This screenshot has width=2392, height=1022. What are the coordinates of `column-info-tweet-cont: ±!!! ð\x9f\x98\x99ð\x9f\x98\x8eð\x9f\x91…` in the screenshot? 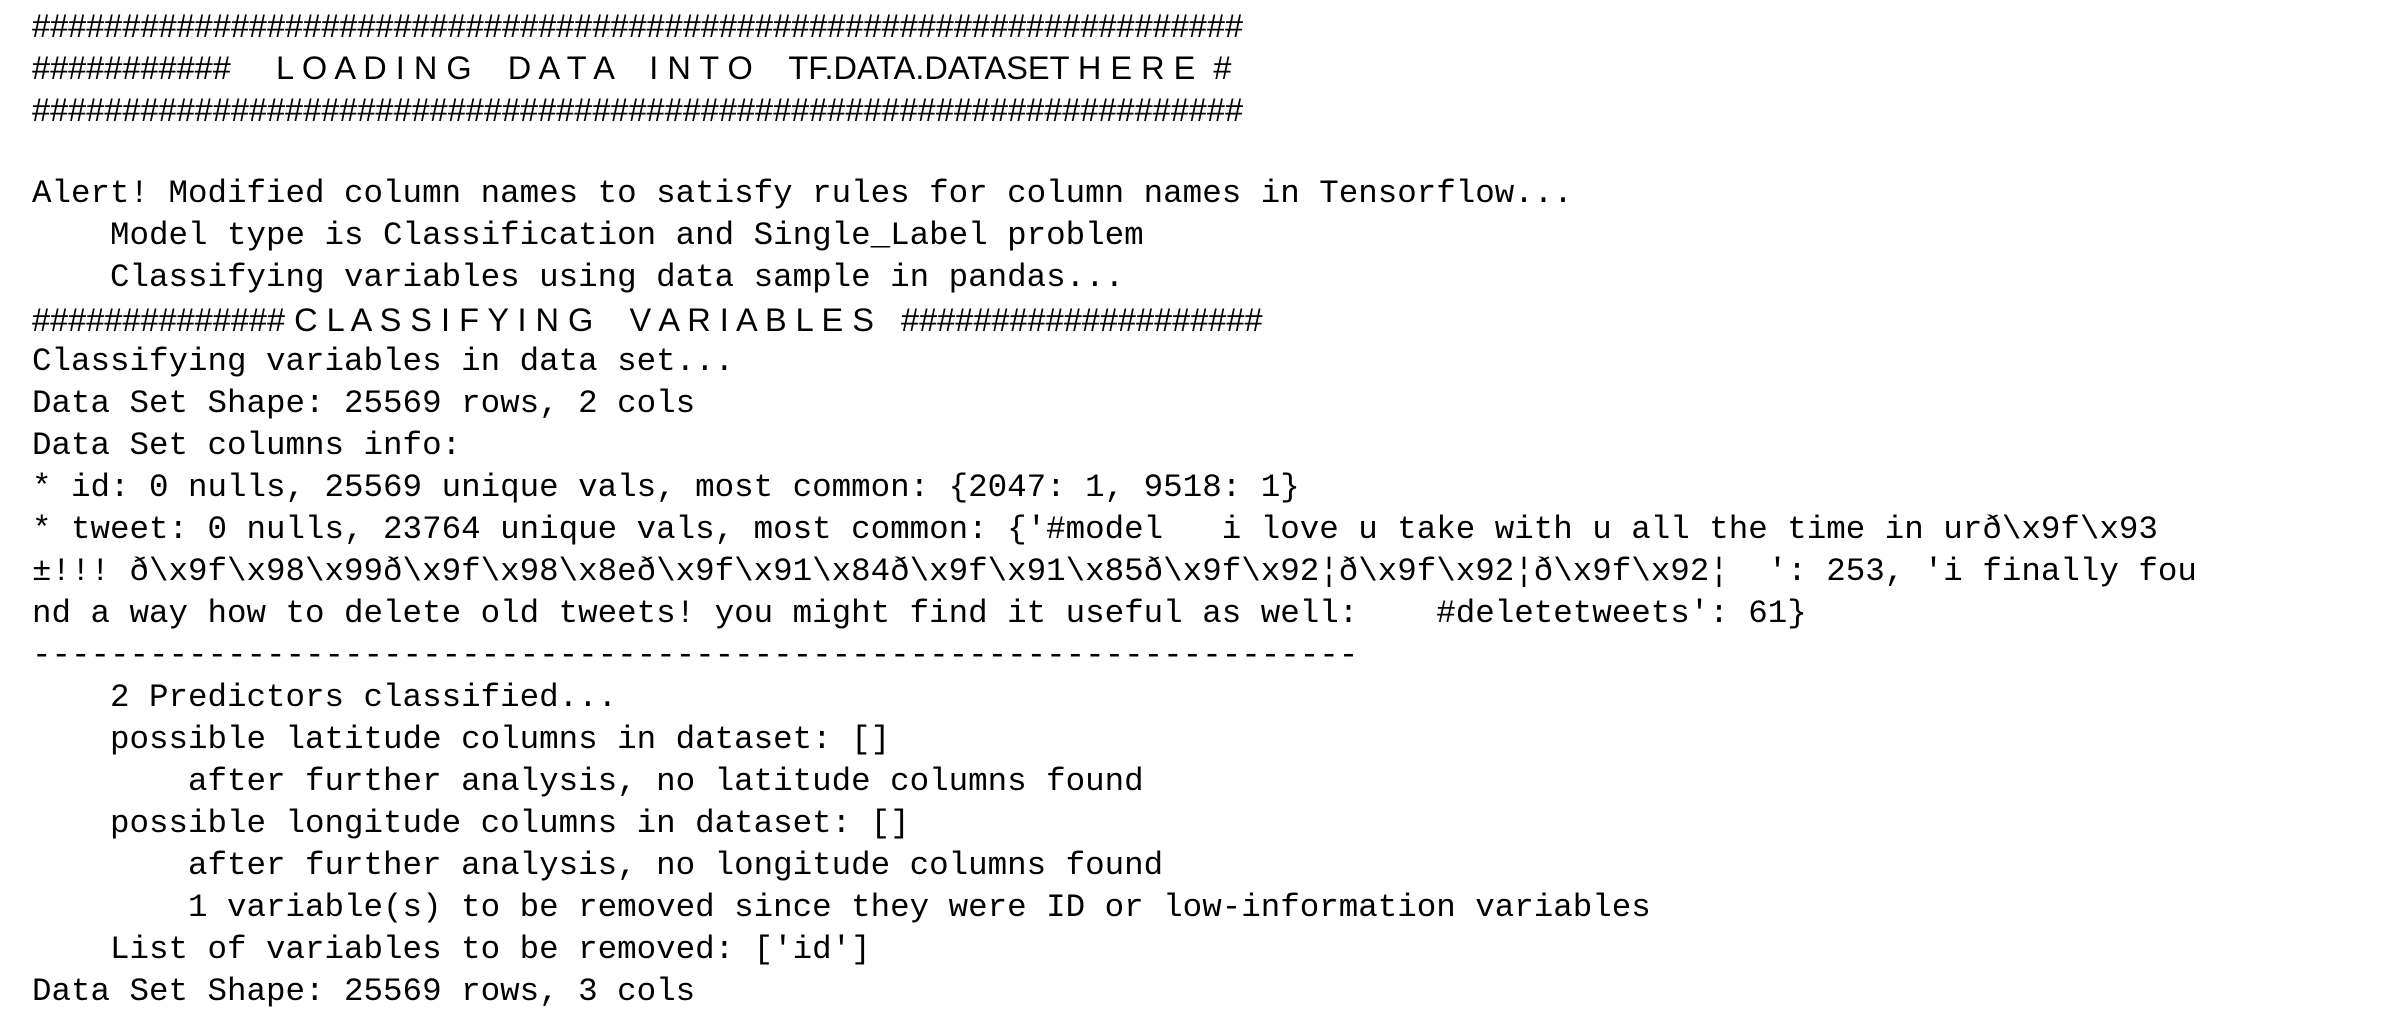 It's located at (1114, 571).